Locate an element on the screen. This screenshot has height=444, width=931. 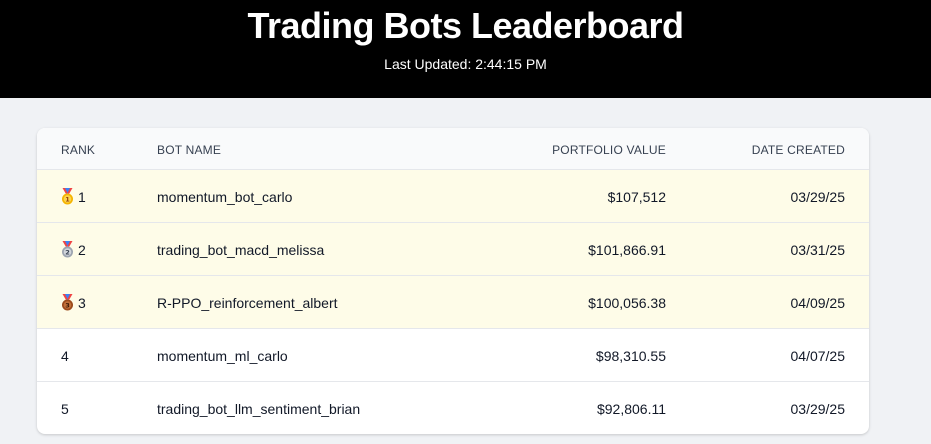
silver-medal-icon: 2 is located at coordinates (67, 249).